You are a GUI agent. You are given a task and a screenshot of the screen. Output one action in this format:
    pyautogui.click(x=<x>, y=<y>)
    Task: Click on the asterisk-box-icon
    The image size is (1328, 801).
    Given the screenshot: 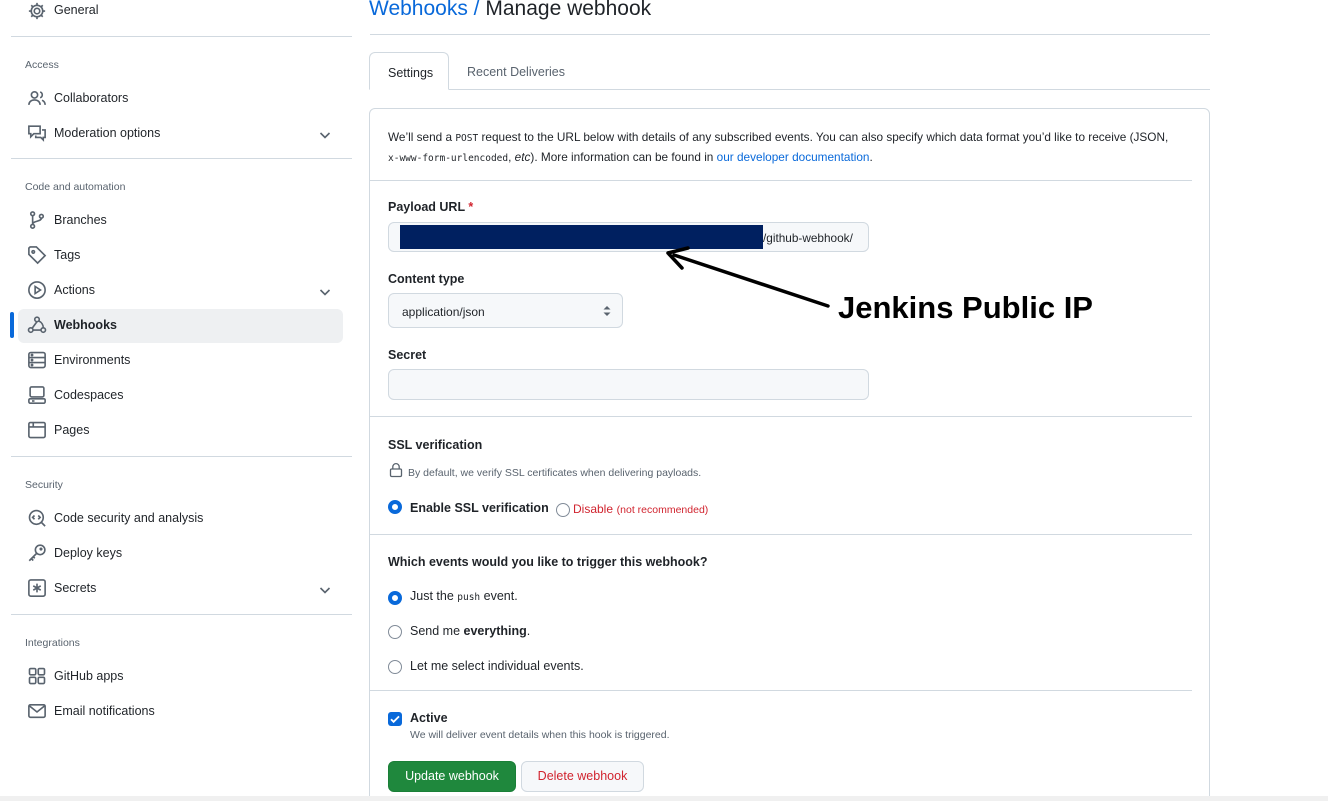 What is the action you would take?
    pyautogui.click(x=37, y=588)
    